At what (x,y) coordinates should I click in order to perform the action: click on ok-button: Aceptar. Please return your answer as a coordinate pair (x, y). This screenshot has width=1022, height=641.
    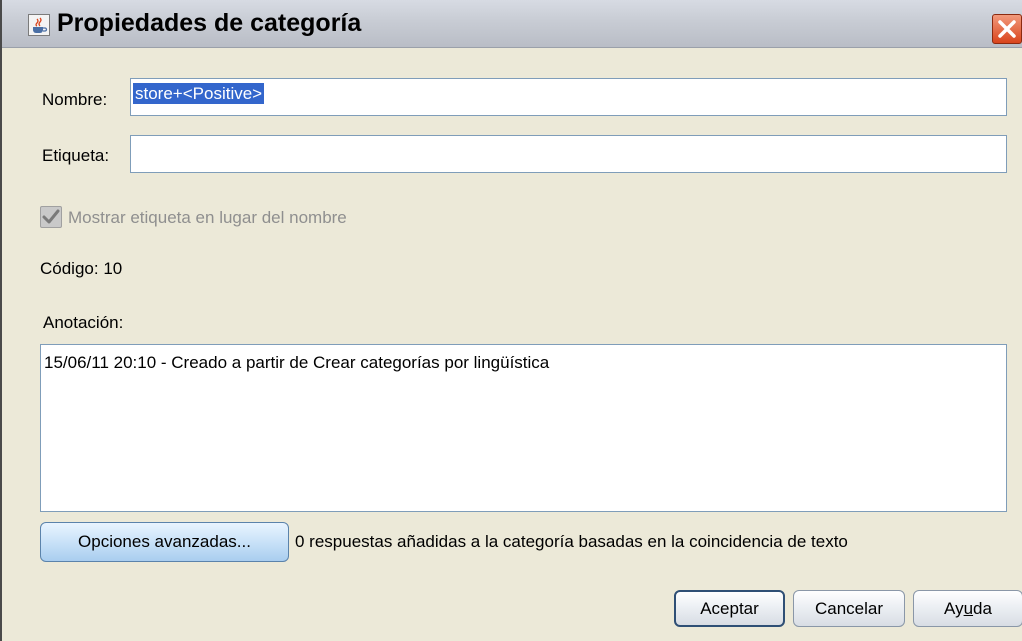
    Looking at the image, I should click on (729, 608).